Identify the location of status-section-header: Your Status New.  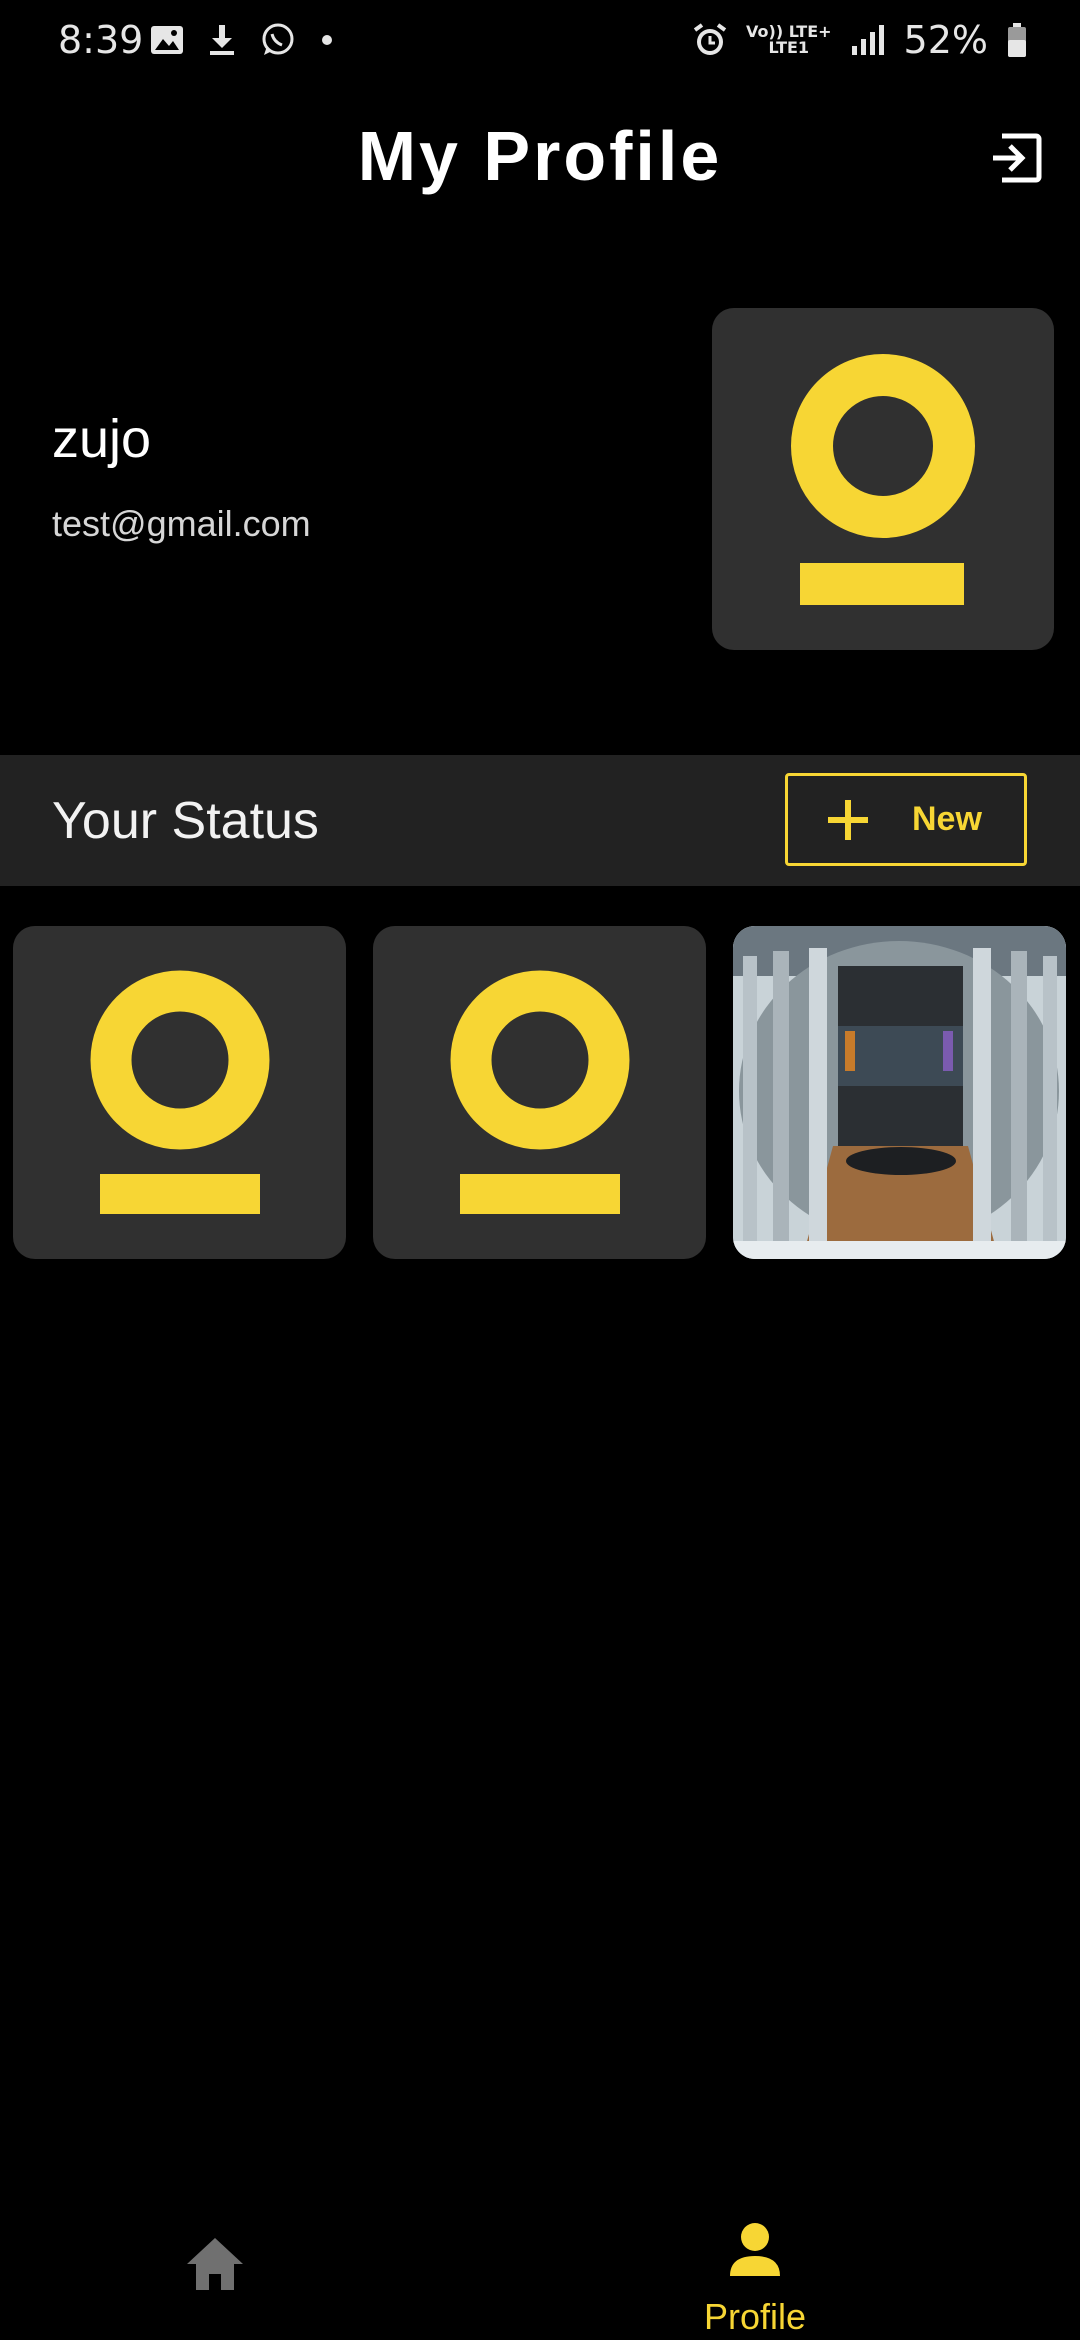
(540, 820).